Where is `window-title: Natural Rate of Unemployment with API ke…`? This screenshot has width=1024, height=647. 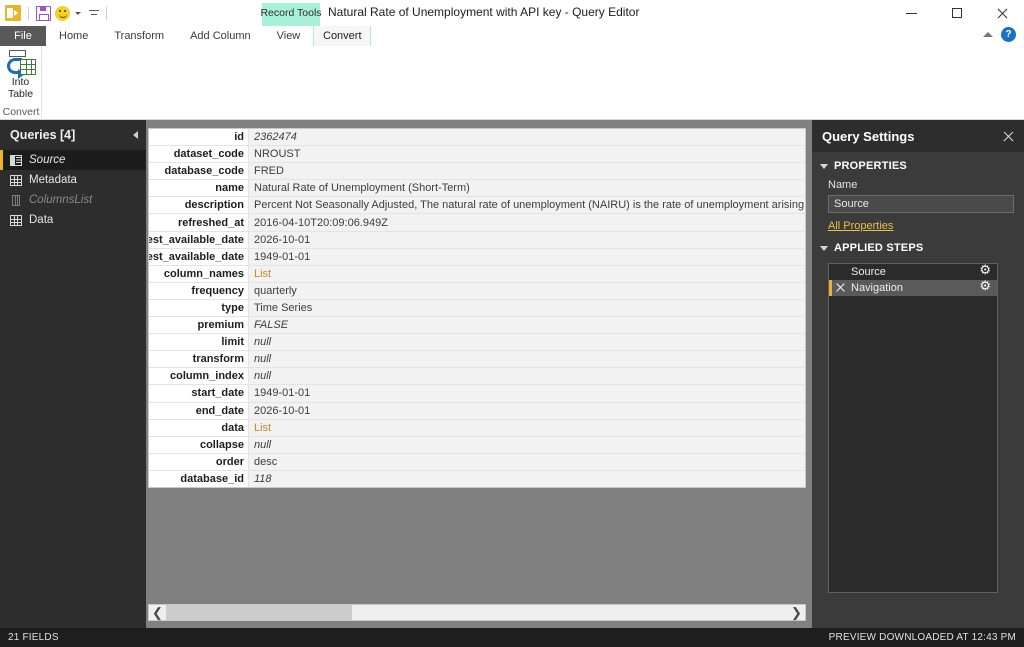
window-title: Natural Rate of Unemployment with API ke… is located at coordinates (484, 12).